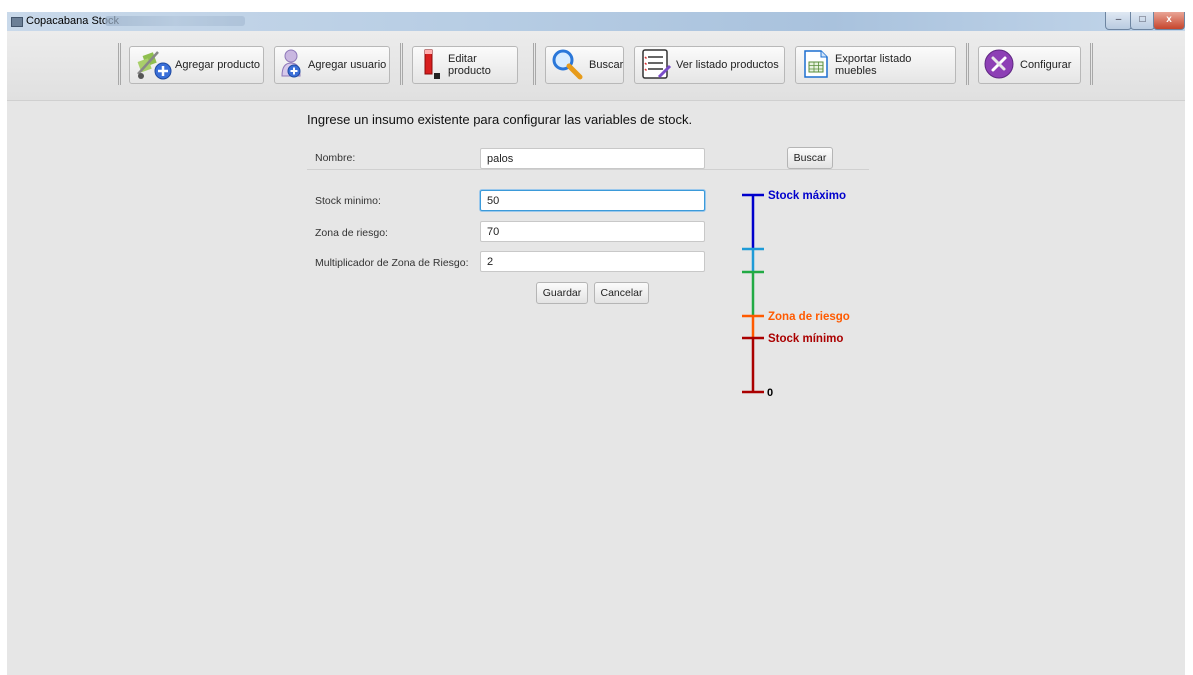 This screenshot has width=1193, height=675. I want to click on agregar-usuario-label: Agregar usuario, so click(347, 65).